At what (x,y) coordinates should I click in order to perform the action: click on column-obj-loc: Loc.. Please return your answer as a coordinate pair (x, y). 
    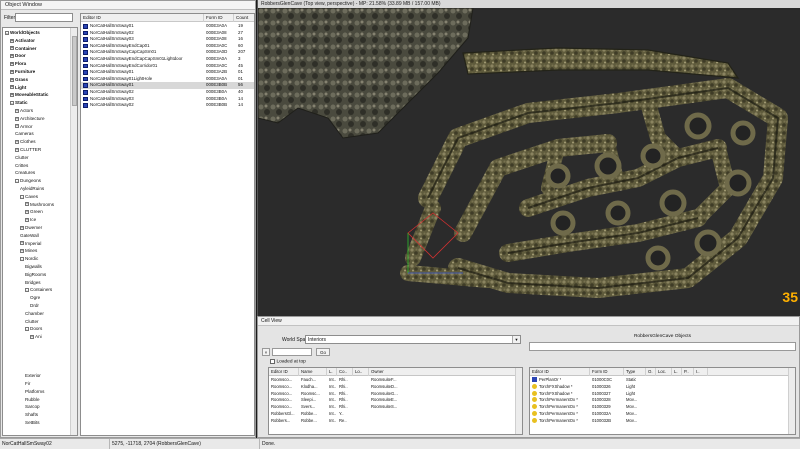
    Looking at the image, I should click on (664, 372).